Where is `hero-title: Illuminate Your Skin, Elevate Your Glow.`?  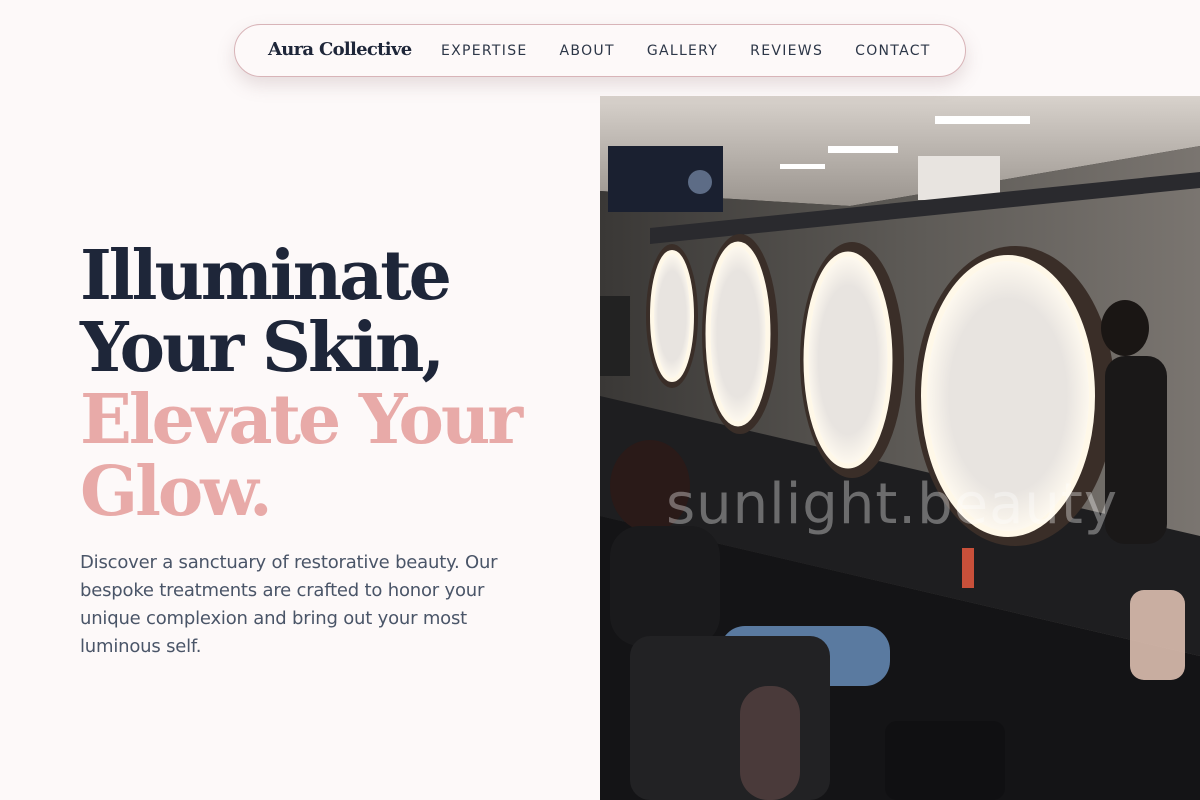
hero-title: Illuminate Your Skin, Elevate Your Glow. is located at coordinates (320, 384).